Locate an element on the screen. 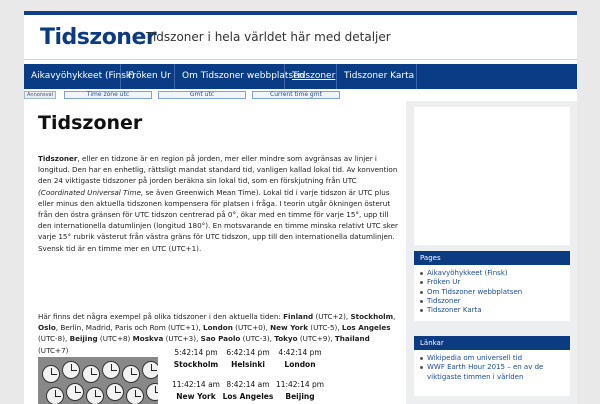 The image size is (600, 404). ad-link-time-zone-utc: Time zone utc is located at coordinates (108, 95).